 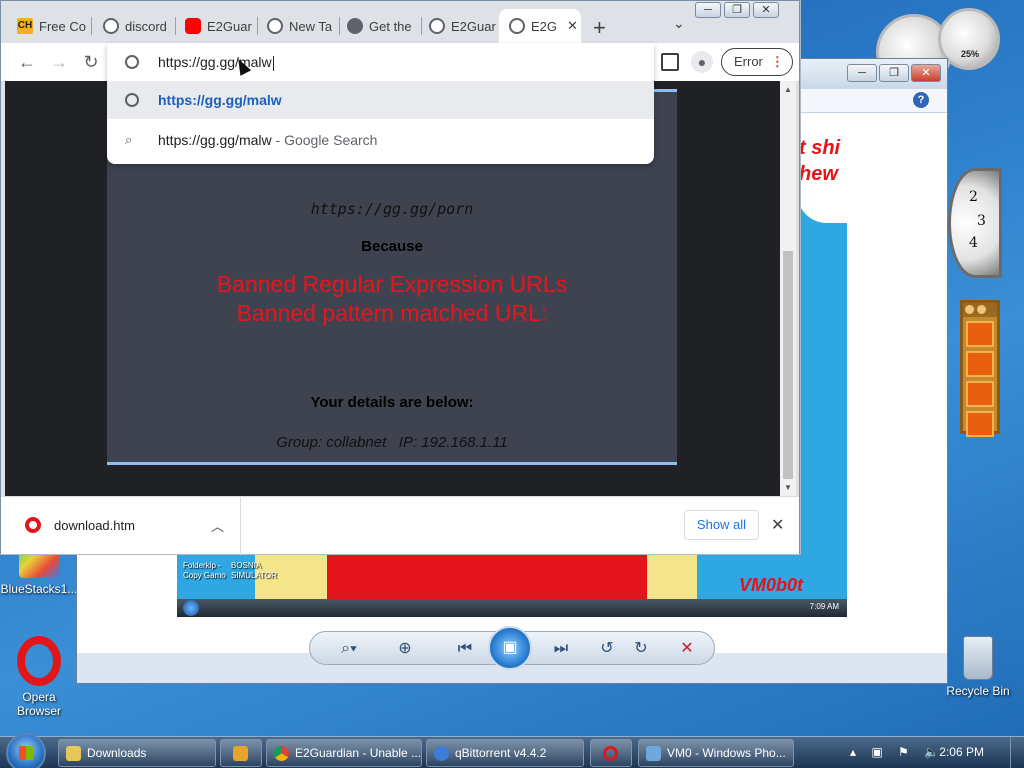 What do you see at coordinates (973, 243) in the screenshot?
I see `clock-number: 4` at bounding box center [973, 243].